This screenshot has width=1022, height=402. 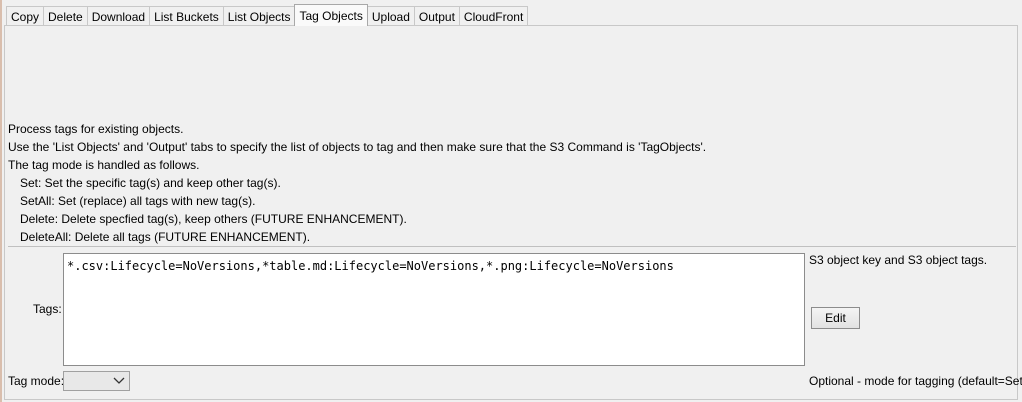 I want to click on tag-mode-select, so click(x=96, y=381).